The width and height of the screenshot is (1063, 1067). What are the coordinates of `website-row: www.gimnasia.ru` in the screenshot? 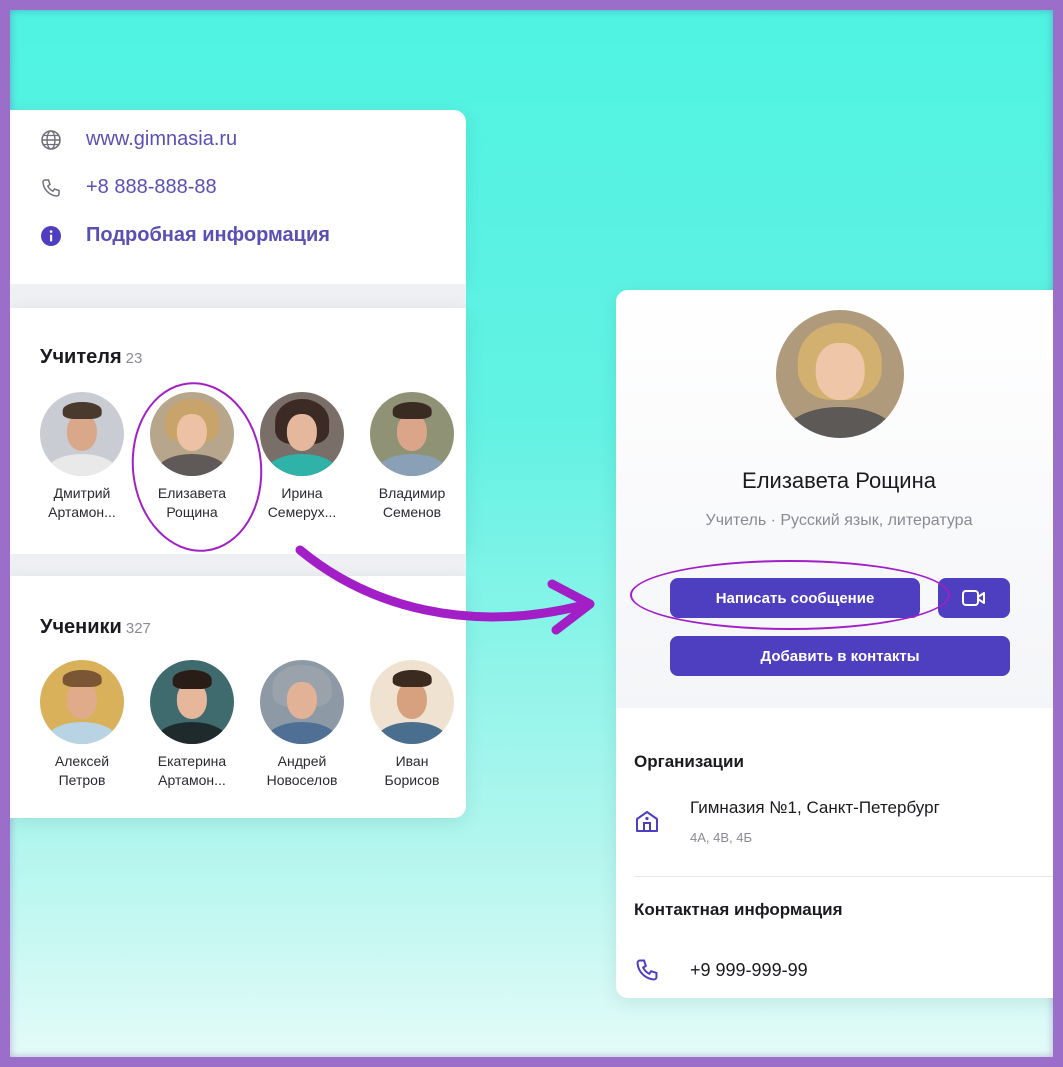 It's located at (138, 139).